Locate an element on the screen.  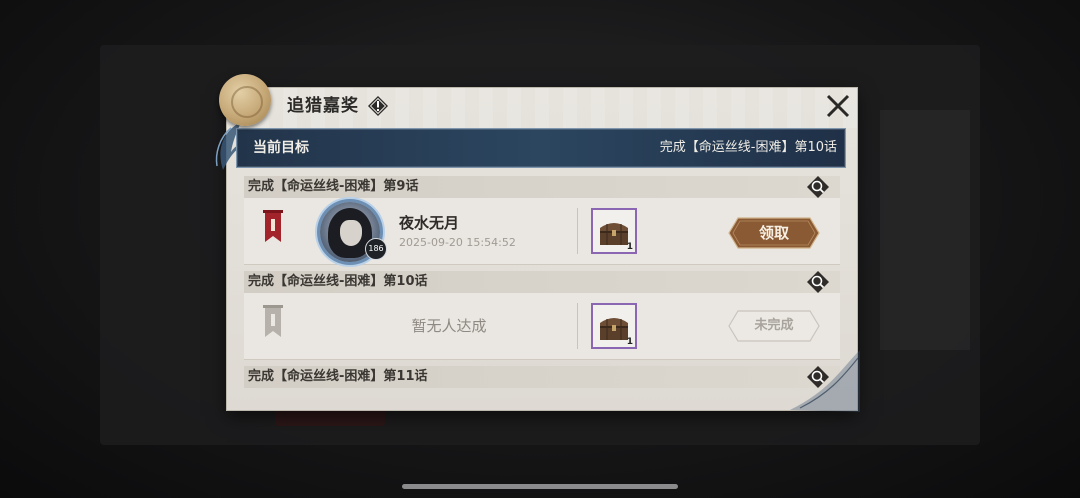
section-header-text: 完成【命运丝线-困难】第9话 is located at coordinates (333, 186).